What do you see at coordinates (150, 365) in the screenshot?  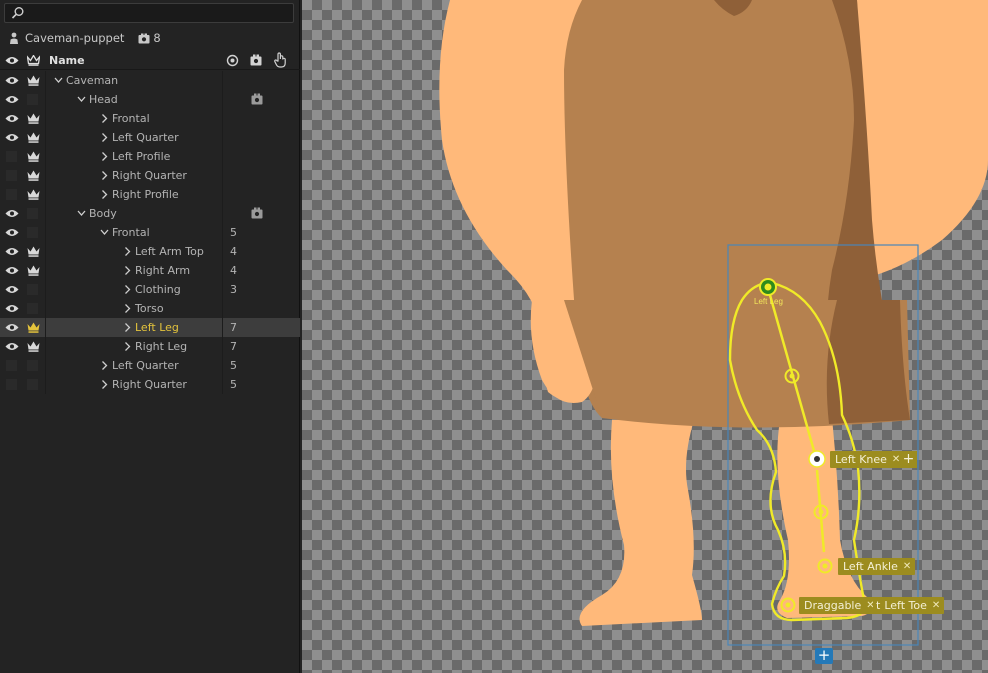 I see `layer-row: Left Quarter 5` at bounding box center [150, 365].